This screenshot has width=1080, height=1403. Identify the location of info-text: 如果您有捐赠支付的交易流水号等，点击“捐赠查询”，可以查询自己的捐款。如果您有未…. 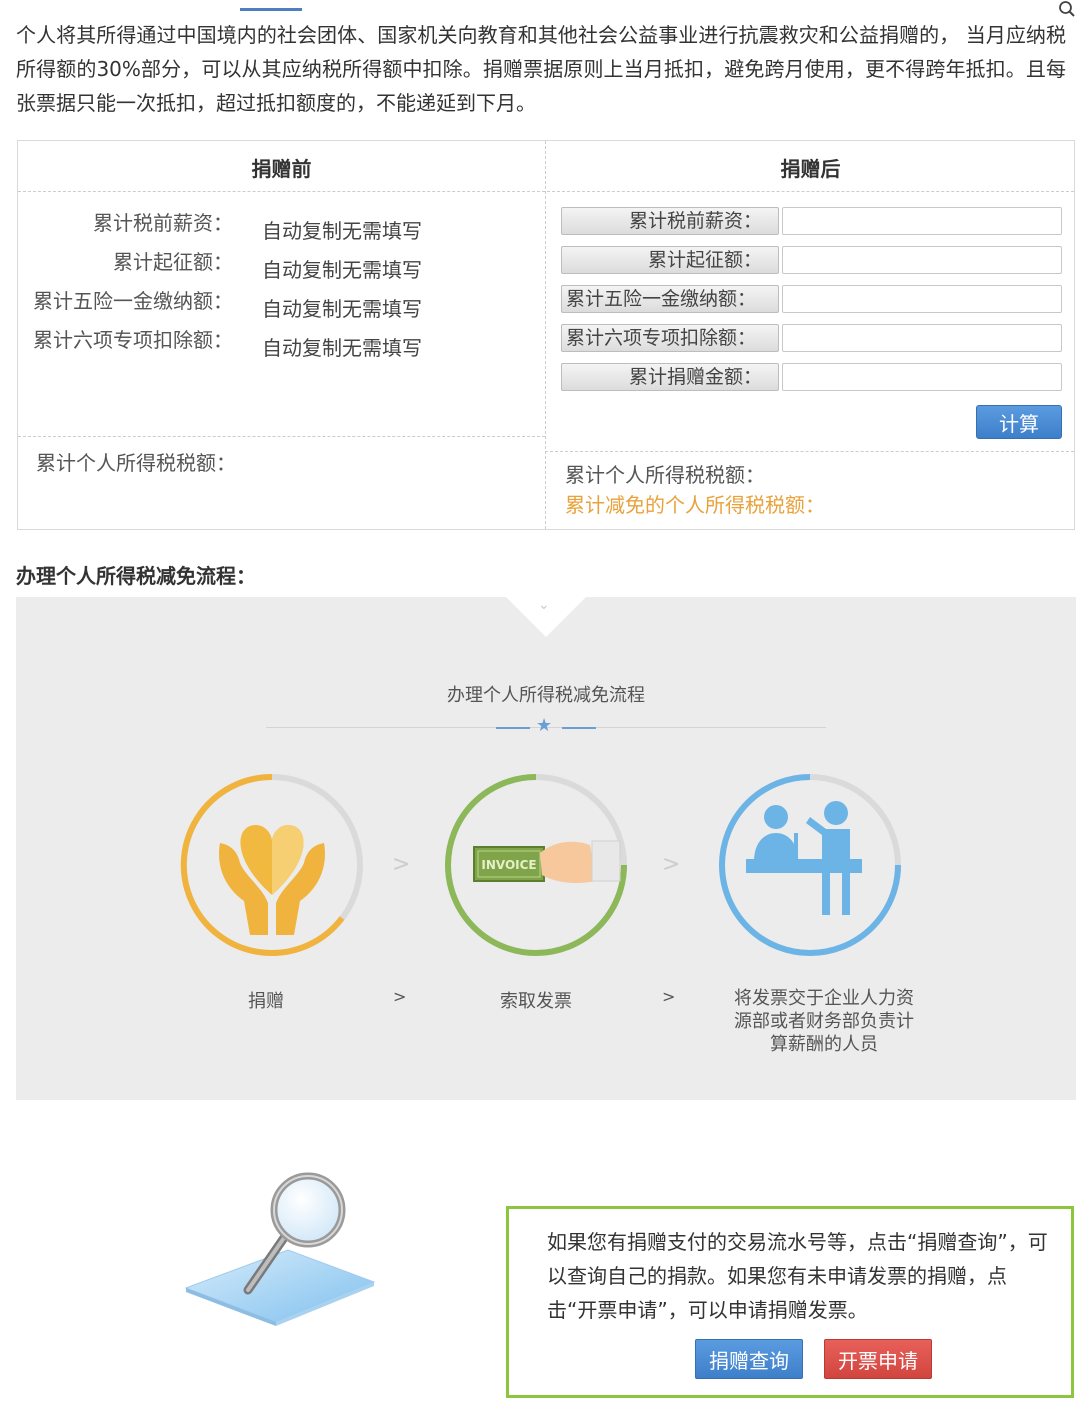
(797, 1276).